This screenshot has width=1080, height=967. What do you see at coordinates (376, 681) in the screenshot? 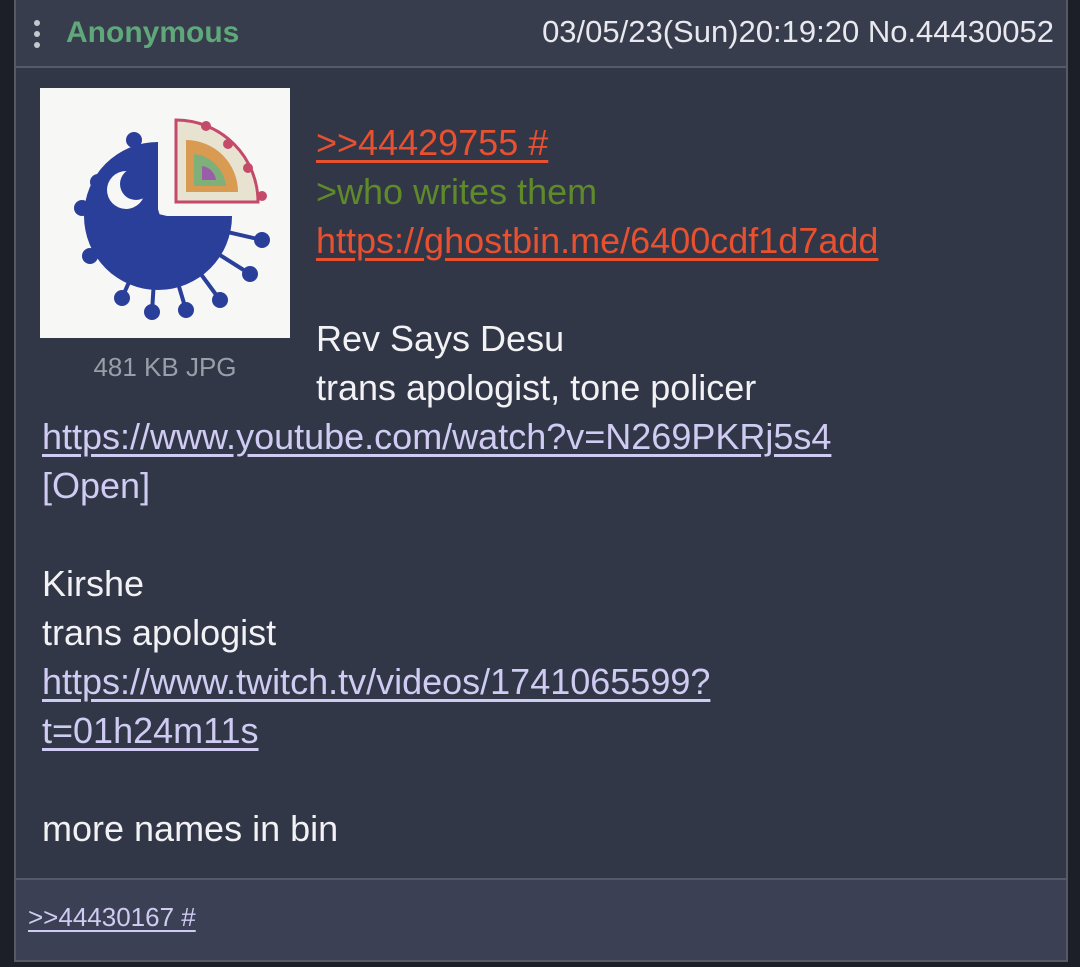
I see `twitch-link: https://www.twitch.tv/videos/1741065599?` at bounding box center [376, 681].